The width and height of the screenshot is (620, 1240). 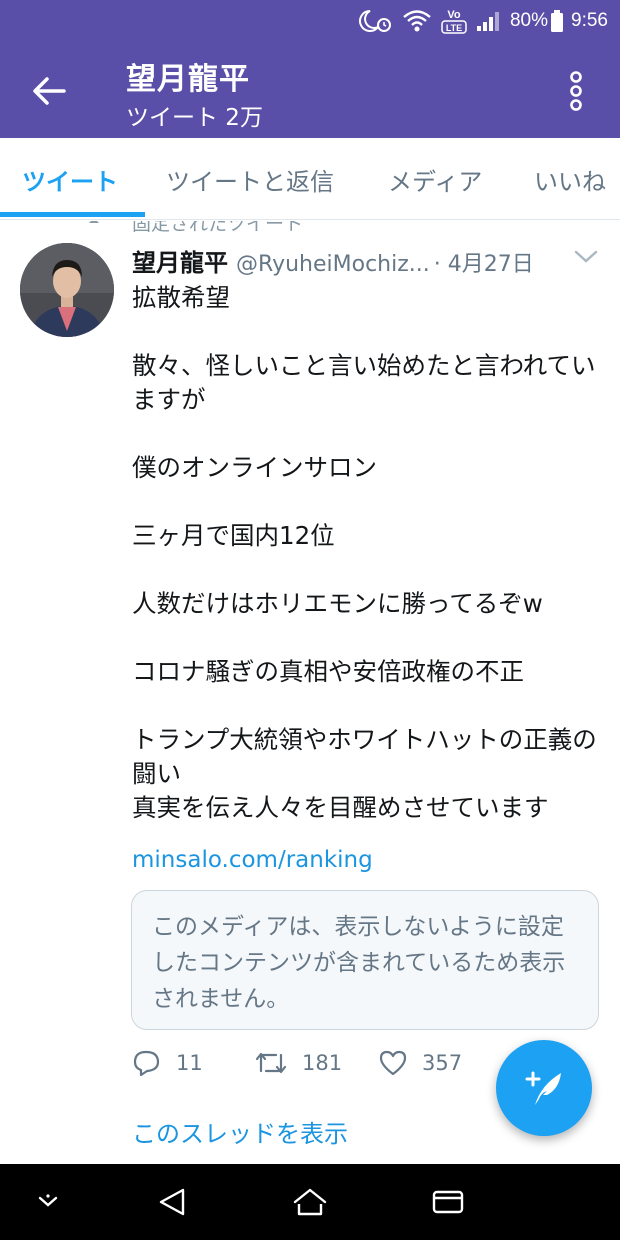 What do you see at coordinates (340, 807) in the screenshot?
I see `tweet-line: 真実を伝え人々を目醒めさせています` at bounding box center [340, 807].